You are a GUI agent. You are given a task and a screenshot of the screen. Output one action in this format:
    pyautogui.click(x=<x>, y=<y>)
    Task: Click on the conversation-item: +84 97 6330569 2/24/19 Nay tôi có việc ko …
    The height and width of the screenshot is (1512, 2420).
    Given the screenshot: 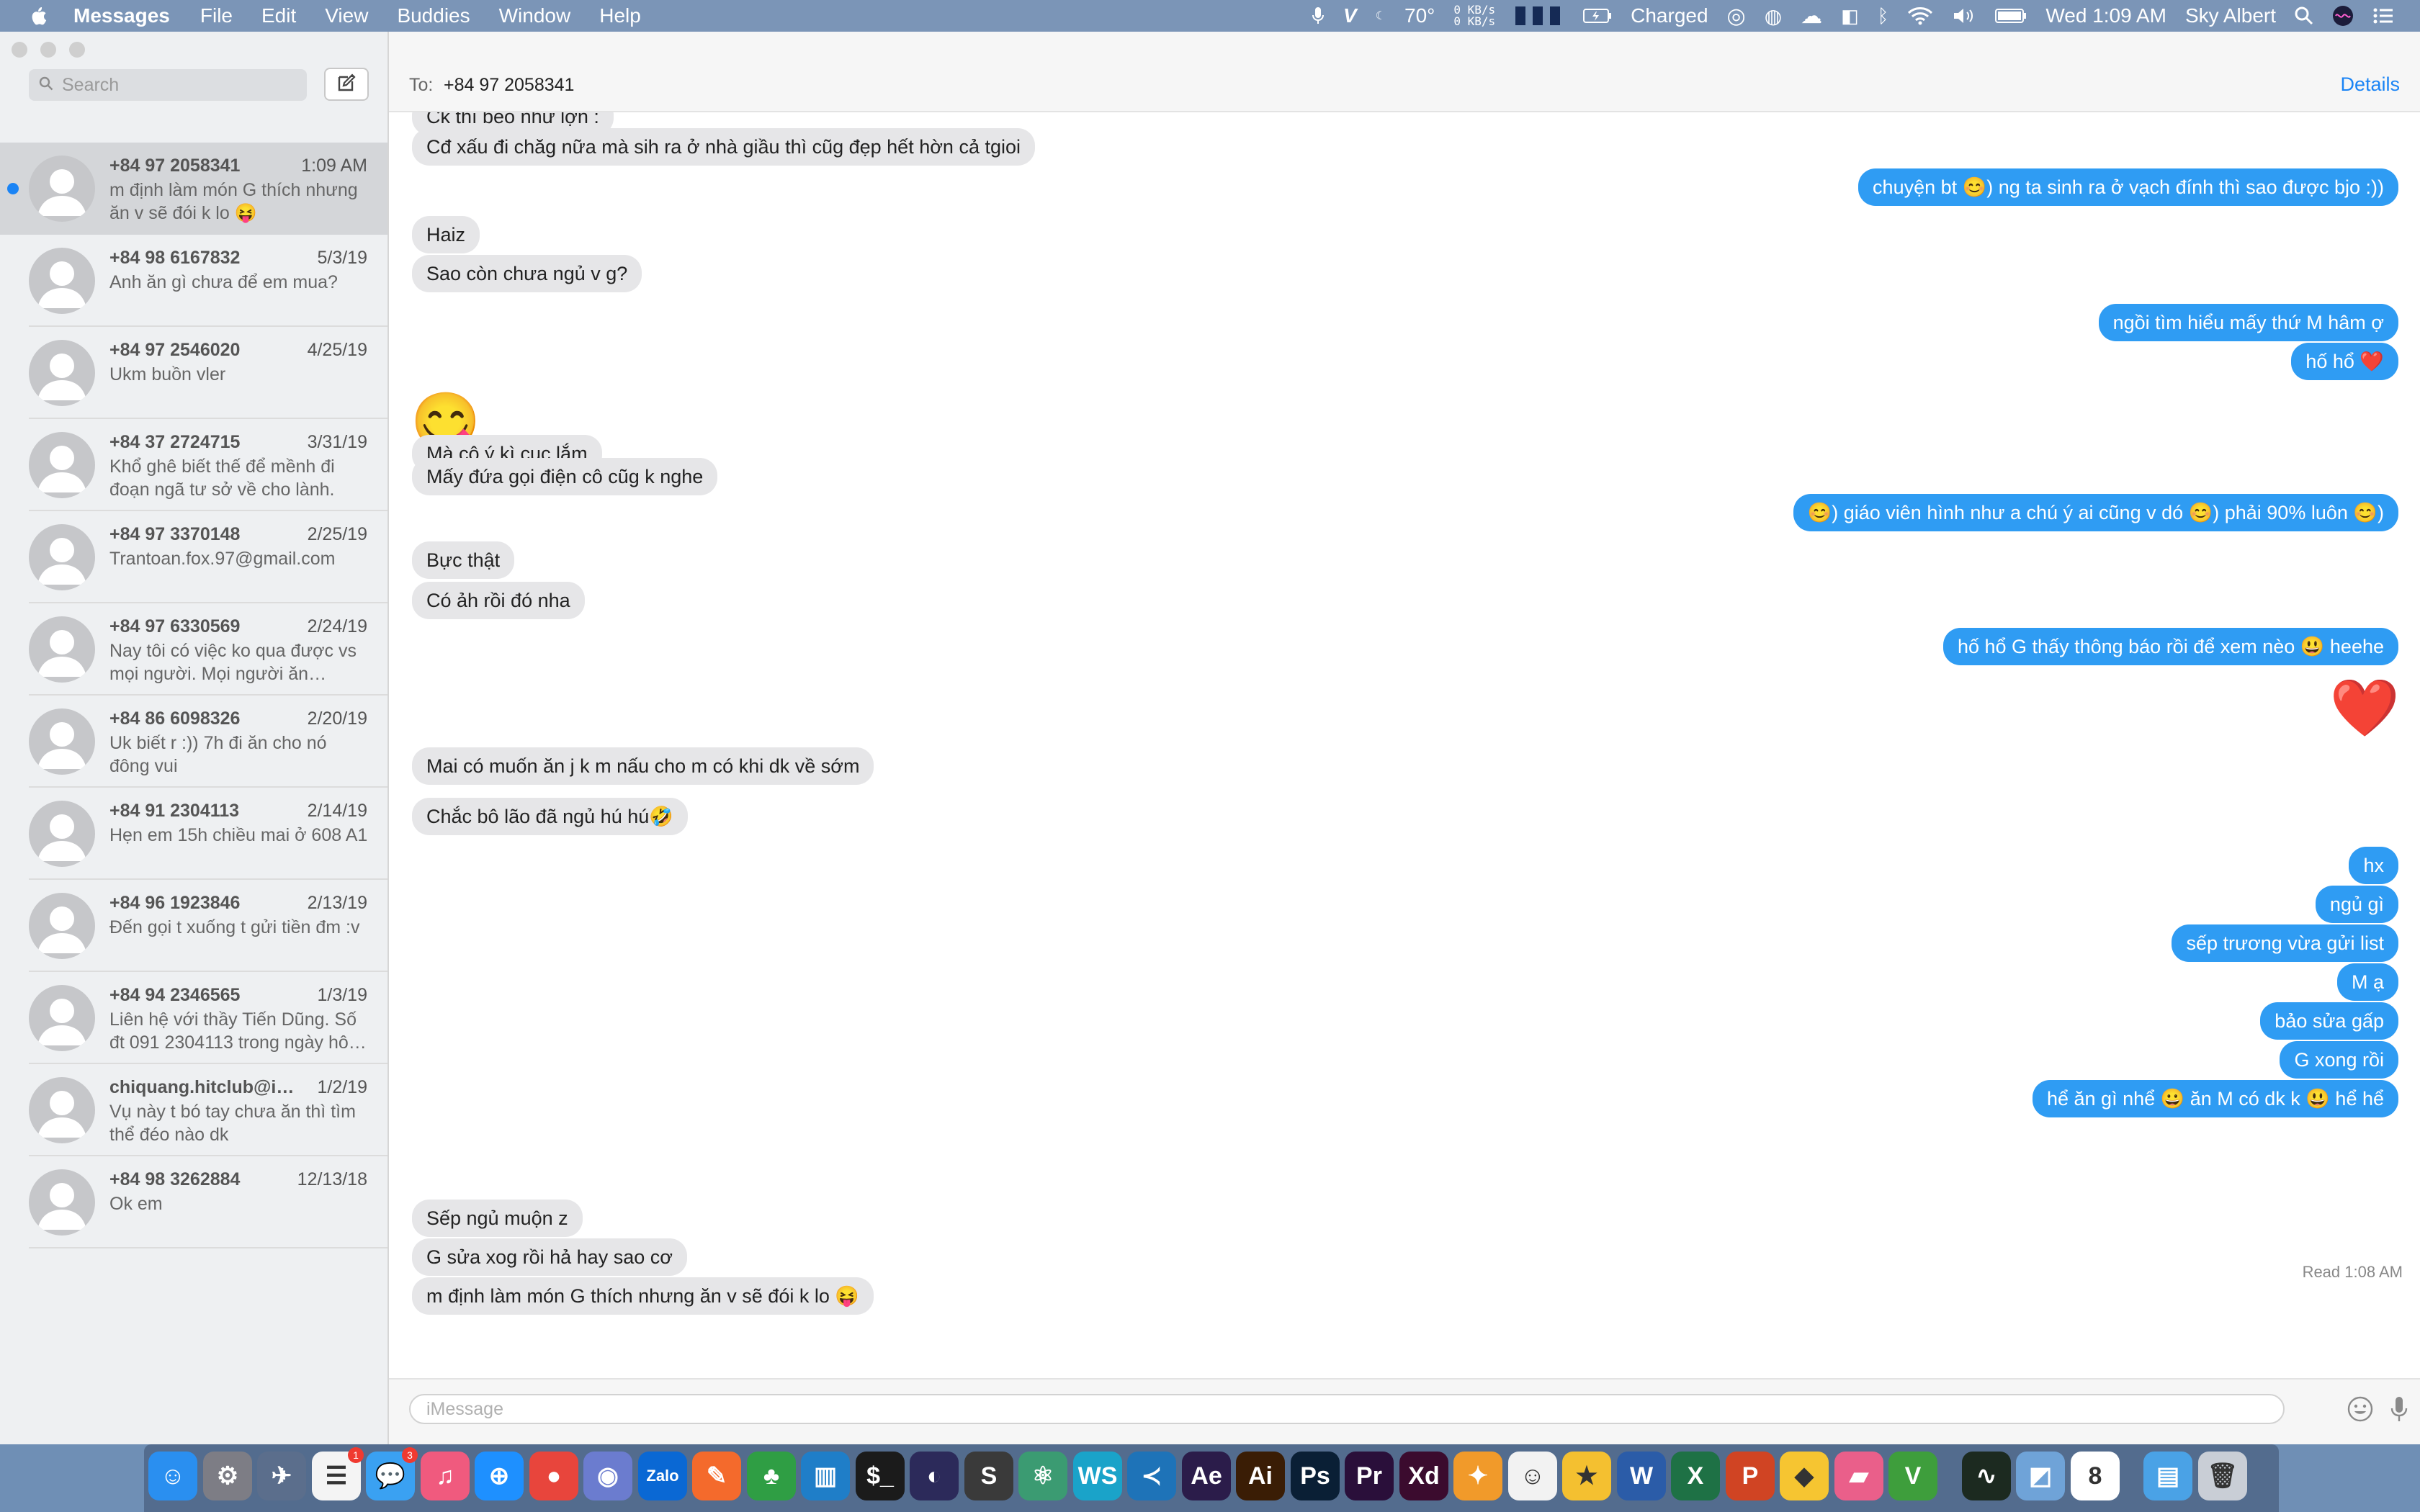 What is the action you would take?
    pyautogui.click(x=193, y=649)
    